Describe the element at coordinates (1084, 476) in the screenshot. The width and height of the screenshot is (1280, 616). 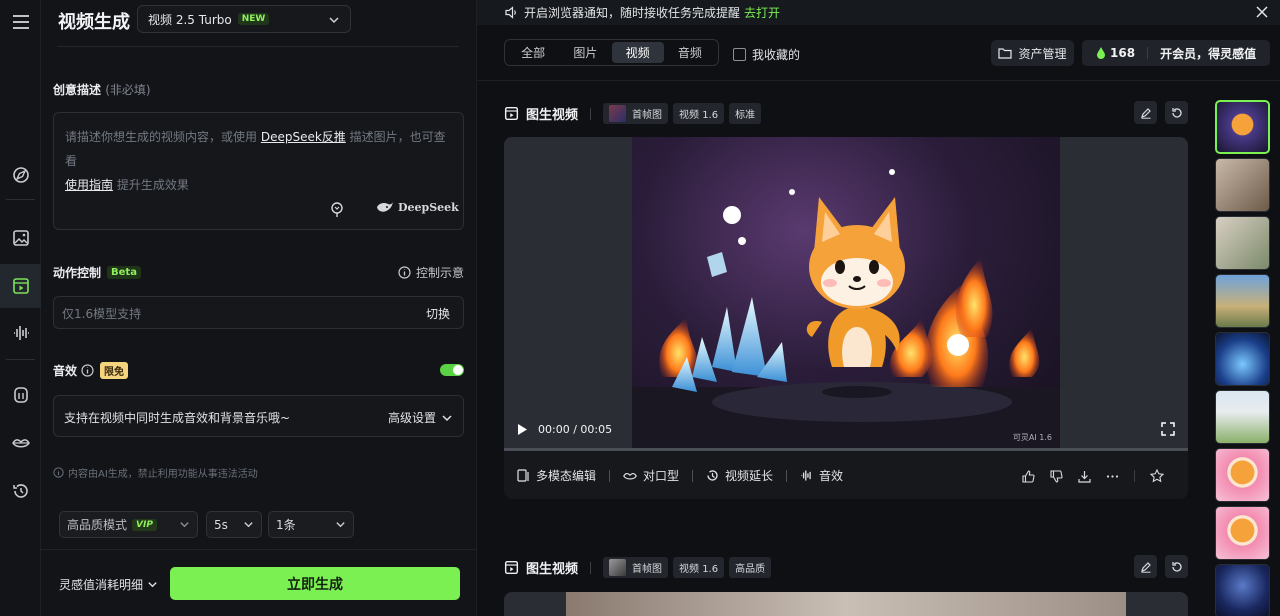
I see `download-icon` at that location.